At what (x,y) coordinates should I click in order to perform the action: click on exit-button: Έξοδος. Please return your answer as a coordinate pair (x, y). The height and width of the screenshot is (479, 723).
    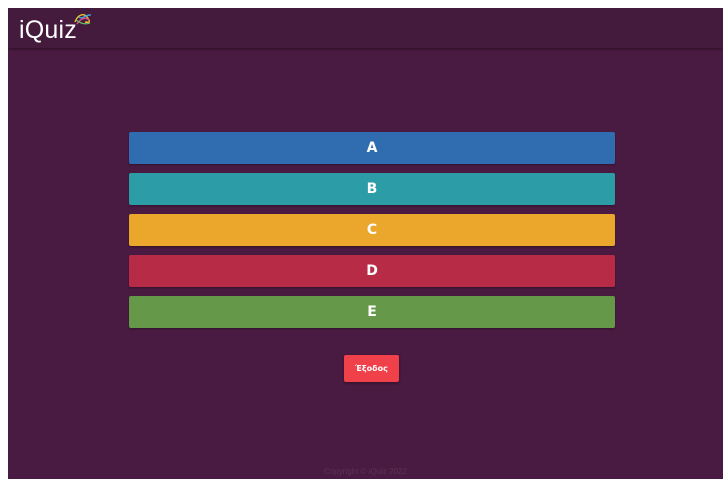
    Looking at the image, I should click on (371, 368).